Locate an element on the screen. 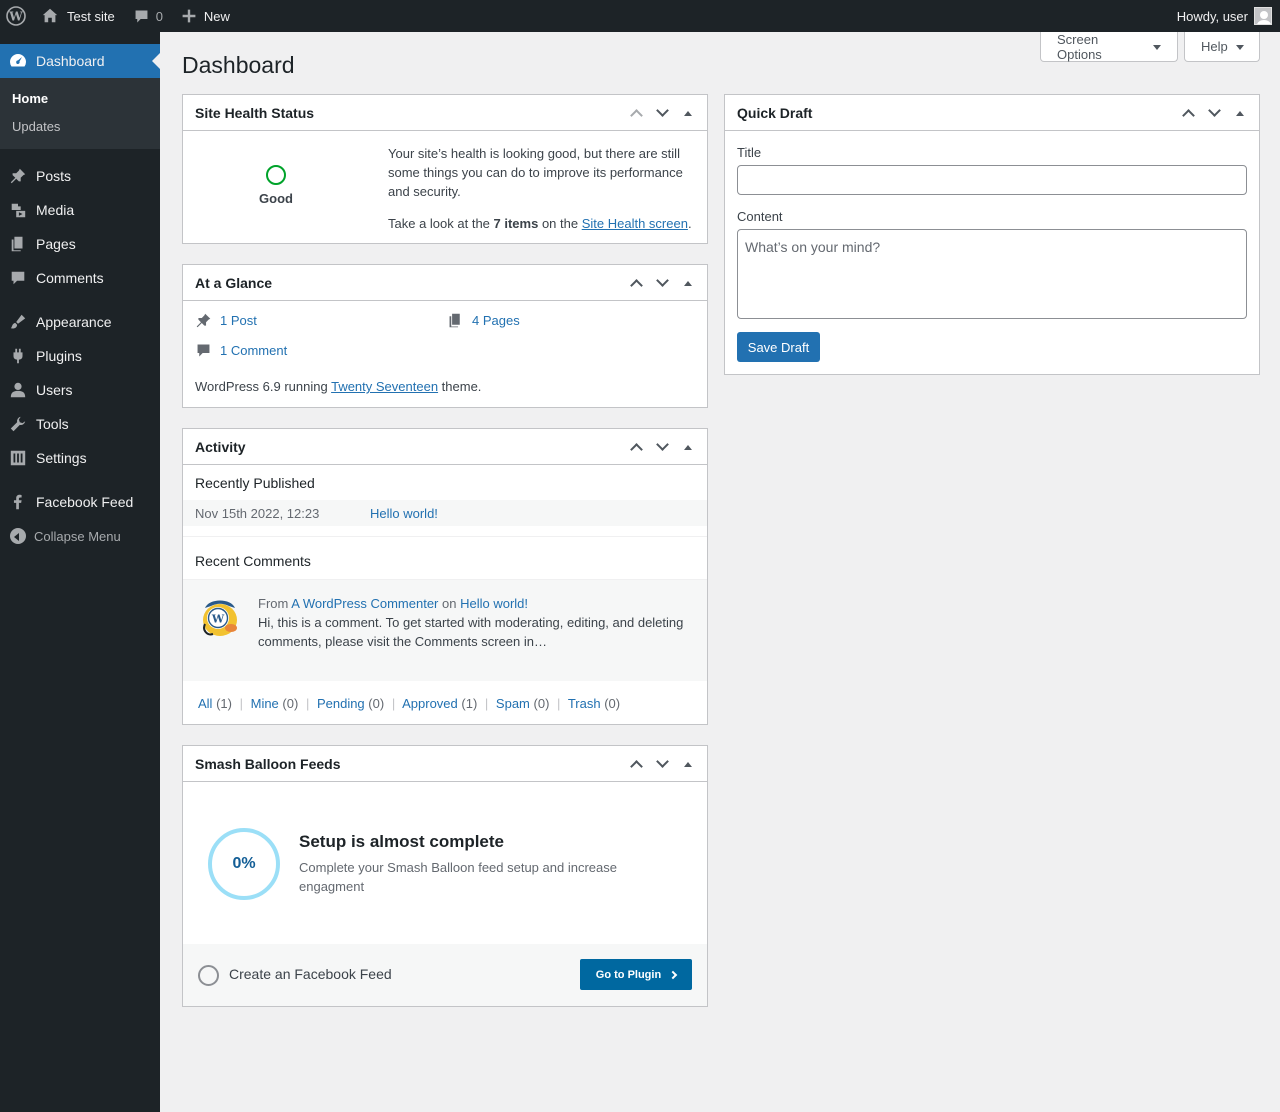 The image size is (1280, 1112). filter-mine: Mine (0) is located at coordinates (275, 703).